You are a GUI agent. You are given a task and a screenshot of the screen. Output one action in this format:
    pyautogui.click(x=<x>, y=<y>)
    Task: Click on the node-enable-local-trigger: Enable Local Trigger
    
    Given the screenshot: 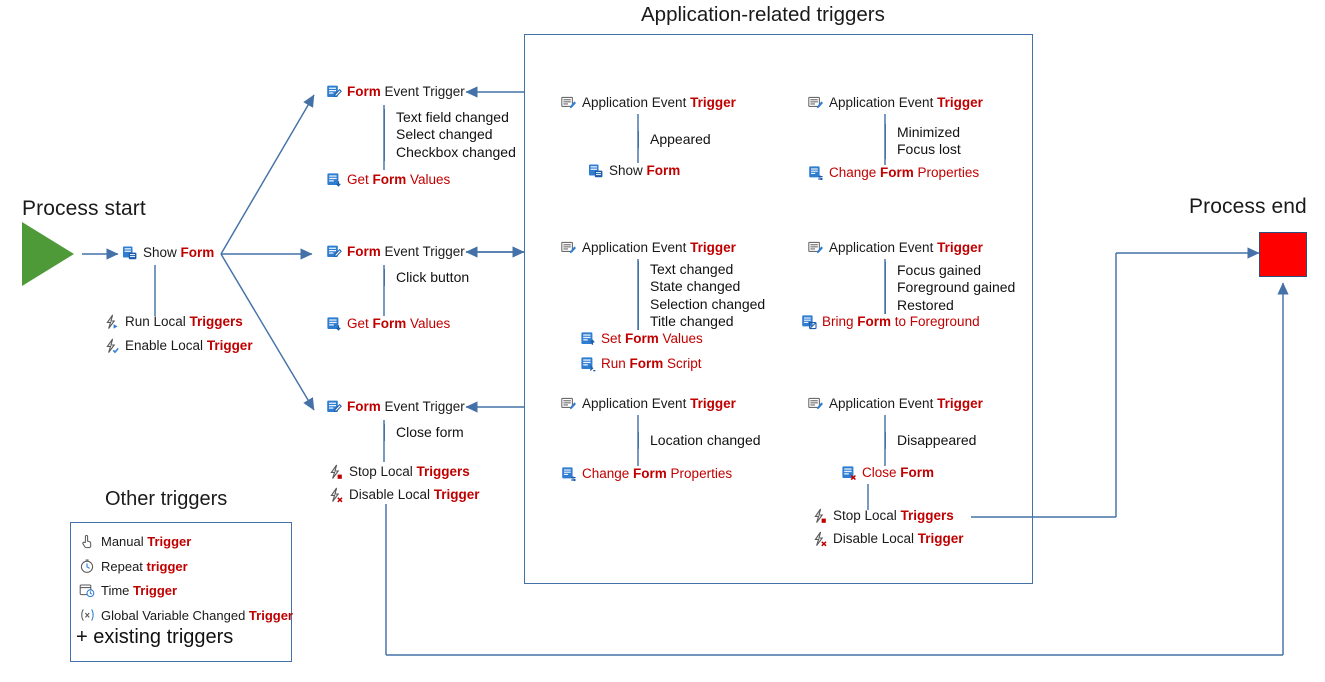 What is the action you would take?
    pyautogui.click(x=178, y=346)
    